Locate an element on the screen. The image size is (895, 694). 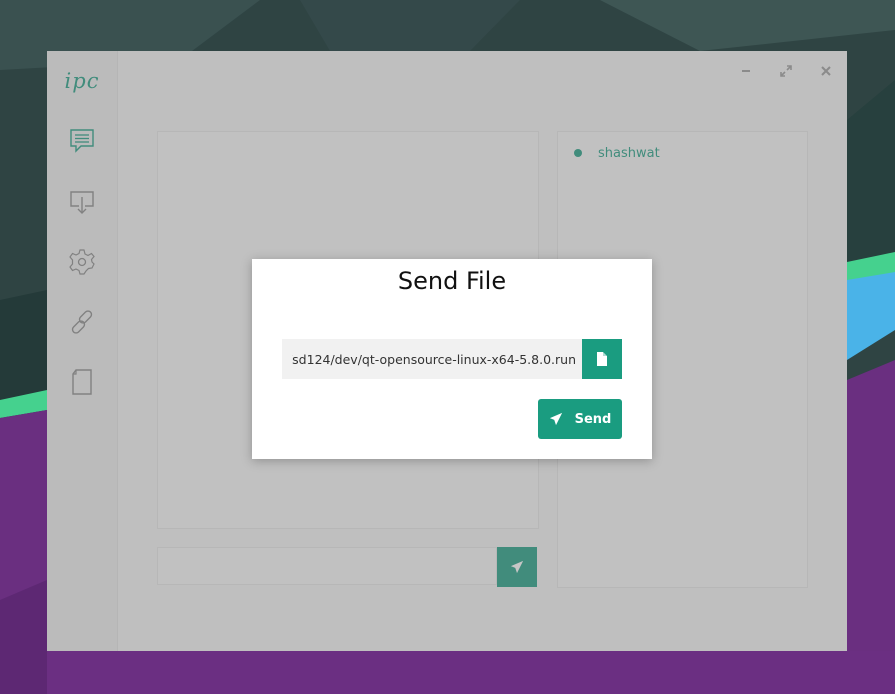
send-button-label: Send is located at coordinates (593, 419).